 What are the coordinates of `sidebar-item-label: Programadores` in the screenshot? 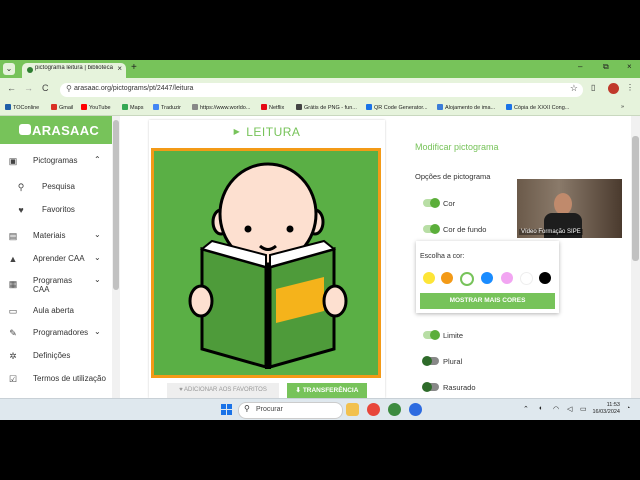 It's located at (61, 332).